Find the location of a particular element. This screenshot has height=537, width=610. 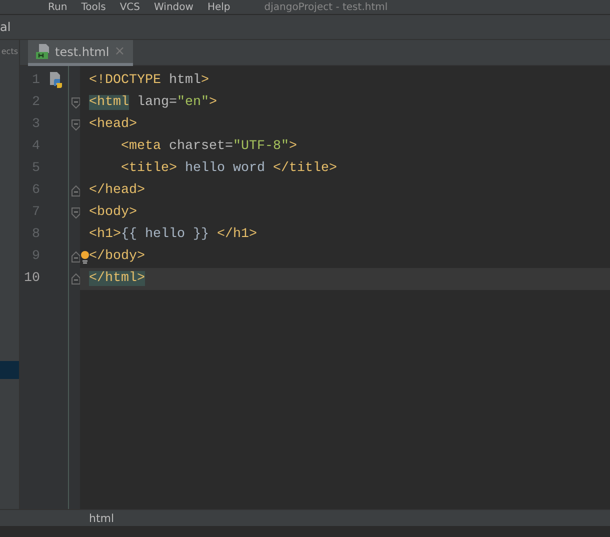

attribute-token: html is located at coordinates (184, 80).